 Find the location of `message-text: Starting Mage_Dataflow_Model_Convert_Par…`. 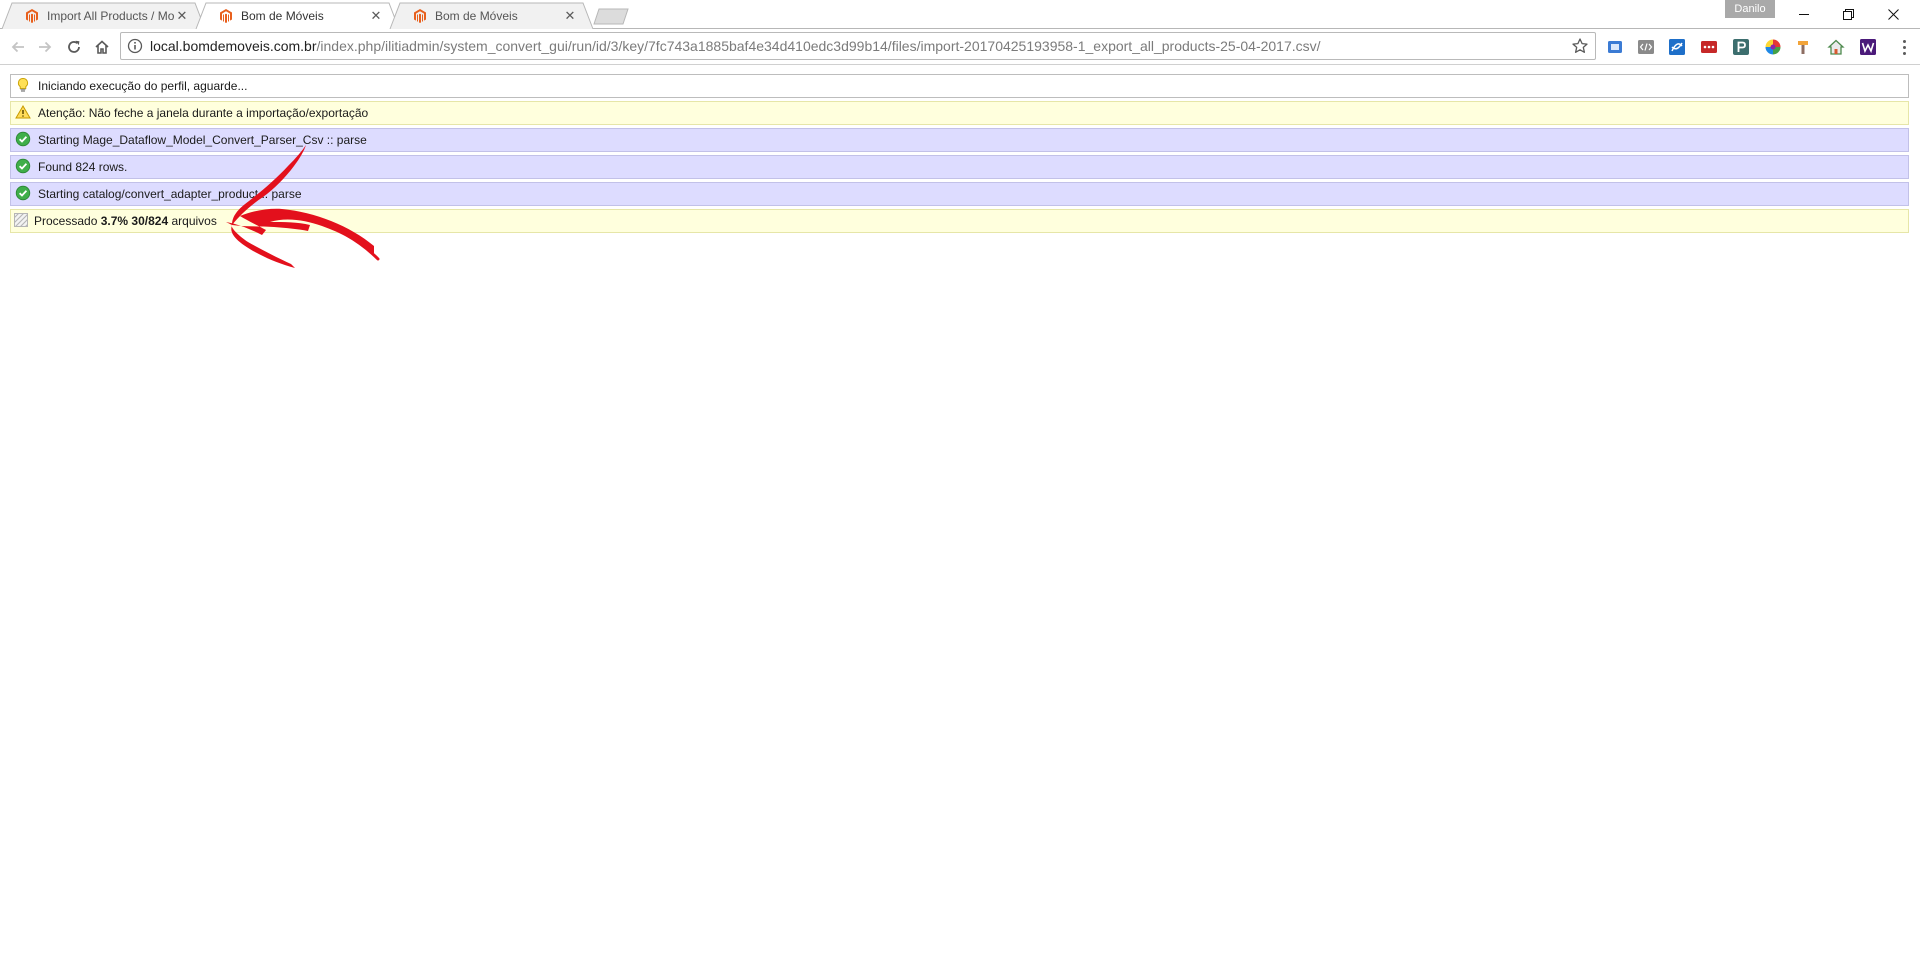

message-text: Starting Mage_Dataflow_Model_Convert_Par… is located at coordinates (202, 140).